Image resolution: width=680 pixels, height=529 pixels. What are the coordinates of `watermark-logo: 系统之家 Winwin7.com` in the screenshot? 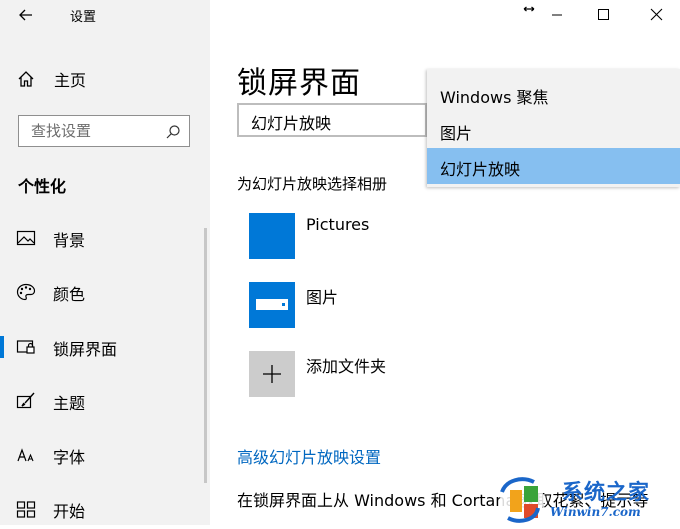 It's located at (586, 498).